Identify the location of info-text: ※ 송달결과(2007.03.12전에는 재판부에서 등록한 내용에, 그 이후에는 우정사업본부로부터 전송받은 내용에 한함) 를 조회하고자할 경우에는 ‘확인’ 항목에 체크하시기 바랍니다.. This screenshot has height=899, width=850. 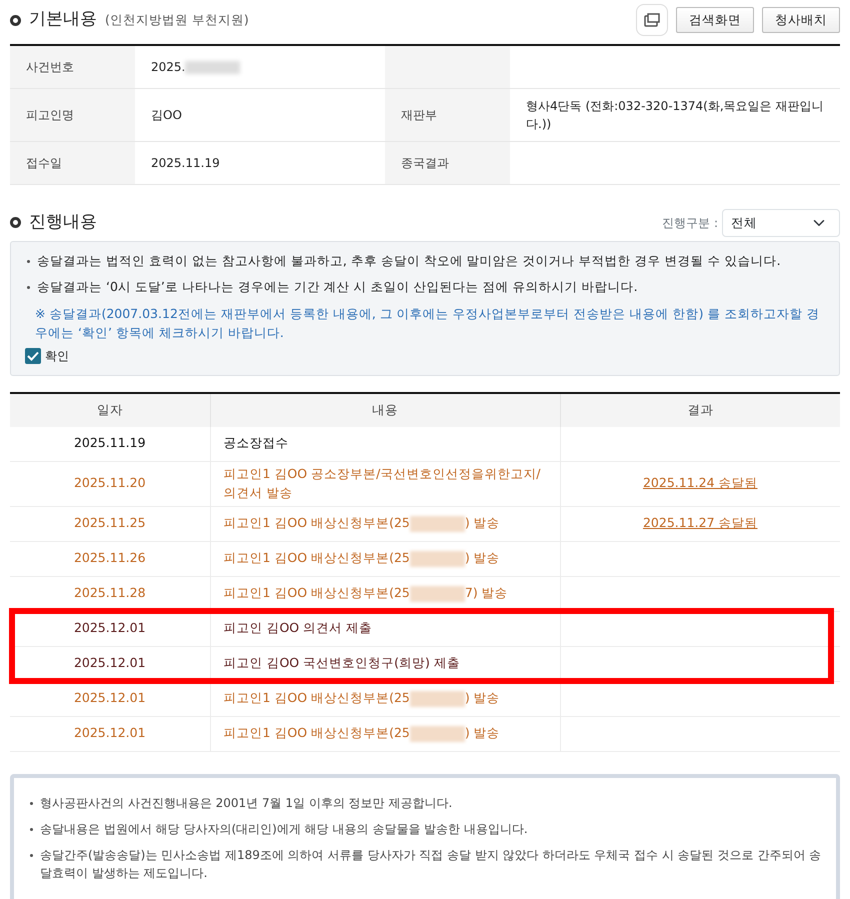
(427, 323).